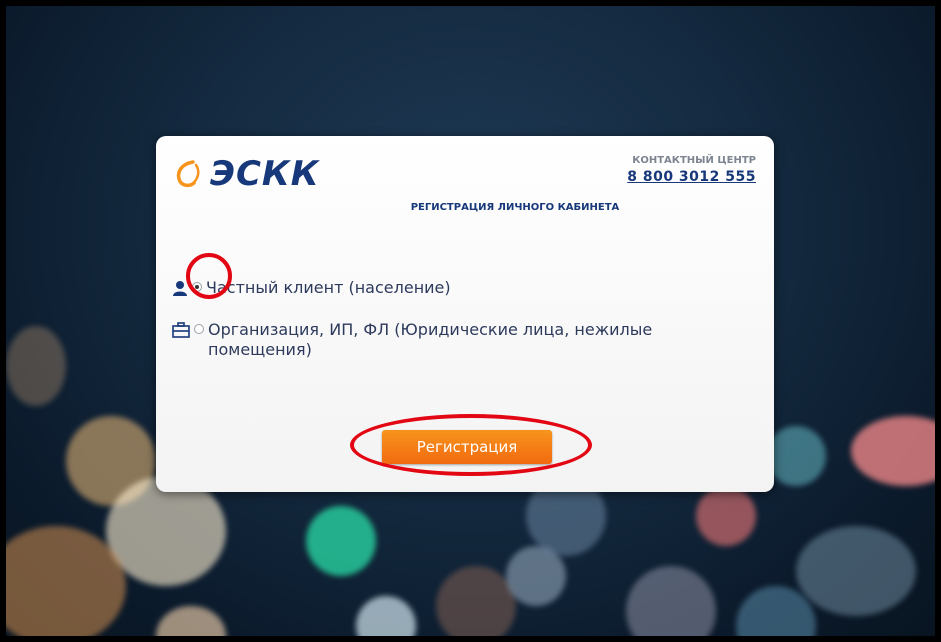 The image size is (941, 642). What do you see at coordinates (197, 287) in the screenshot?
I see `radio-private-client` at bounding box center [197, 287].